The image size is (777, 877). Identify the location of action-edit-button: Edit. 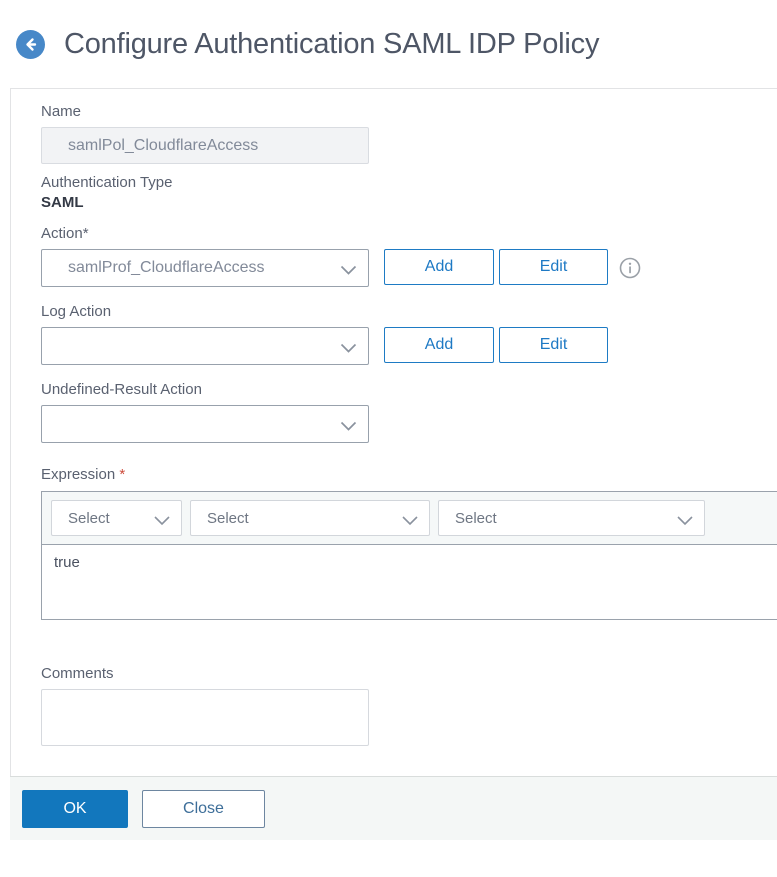
(553, 267).